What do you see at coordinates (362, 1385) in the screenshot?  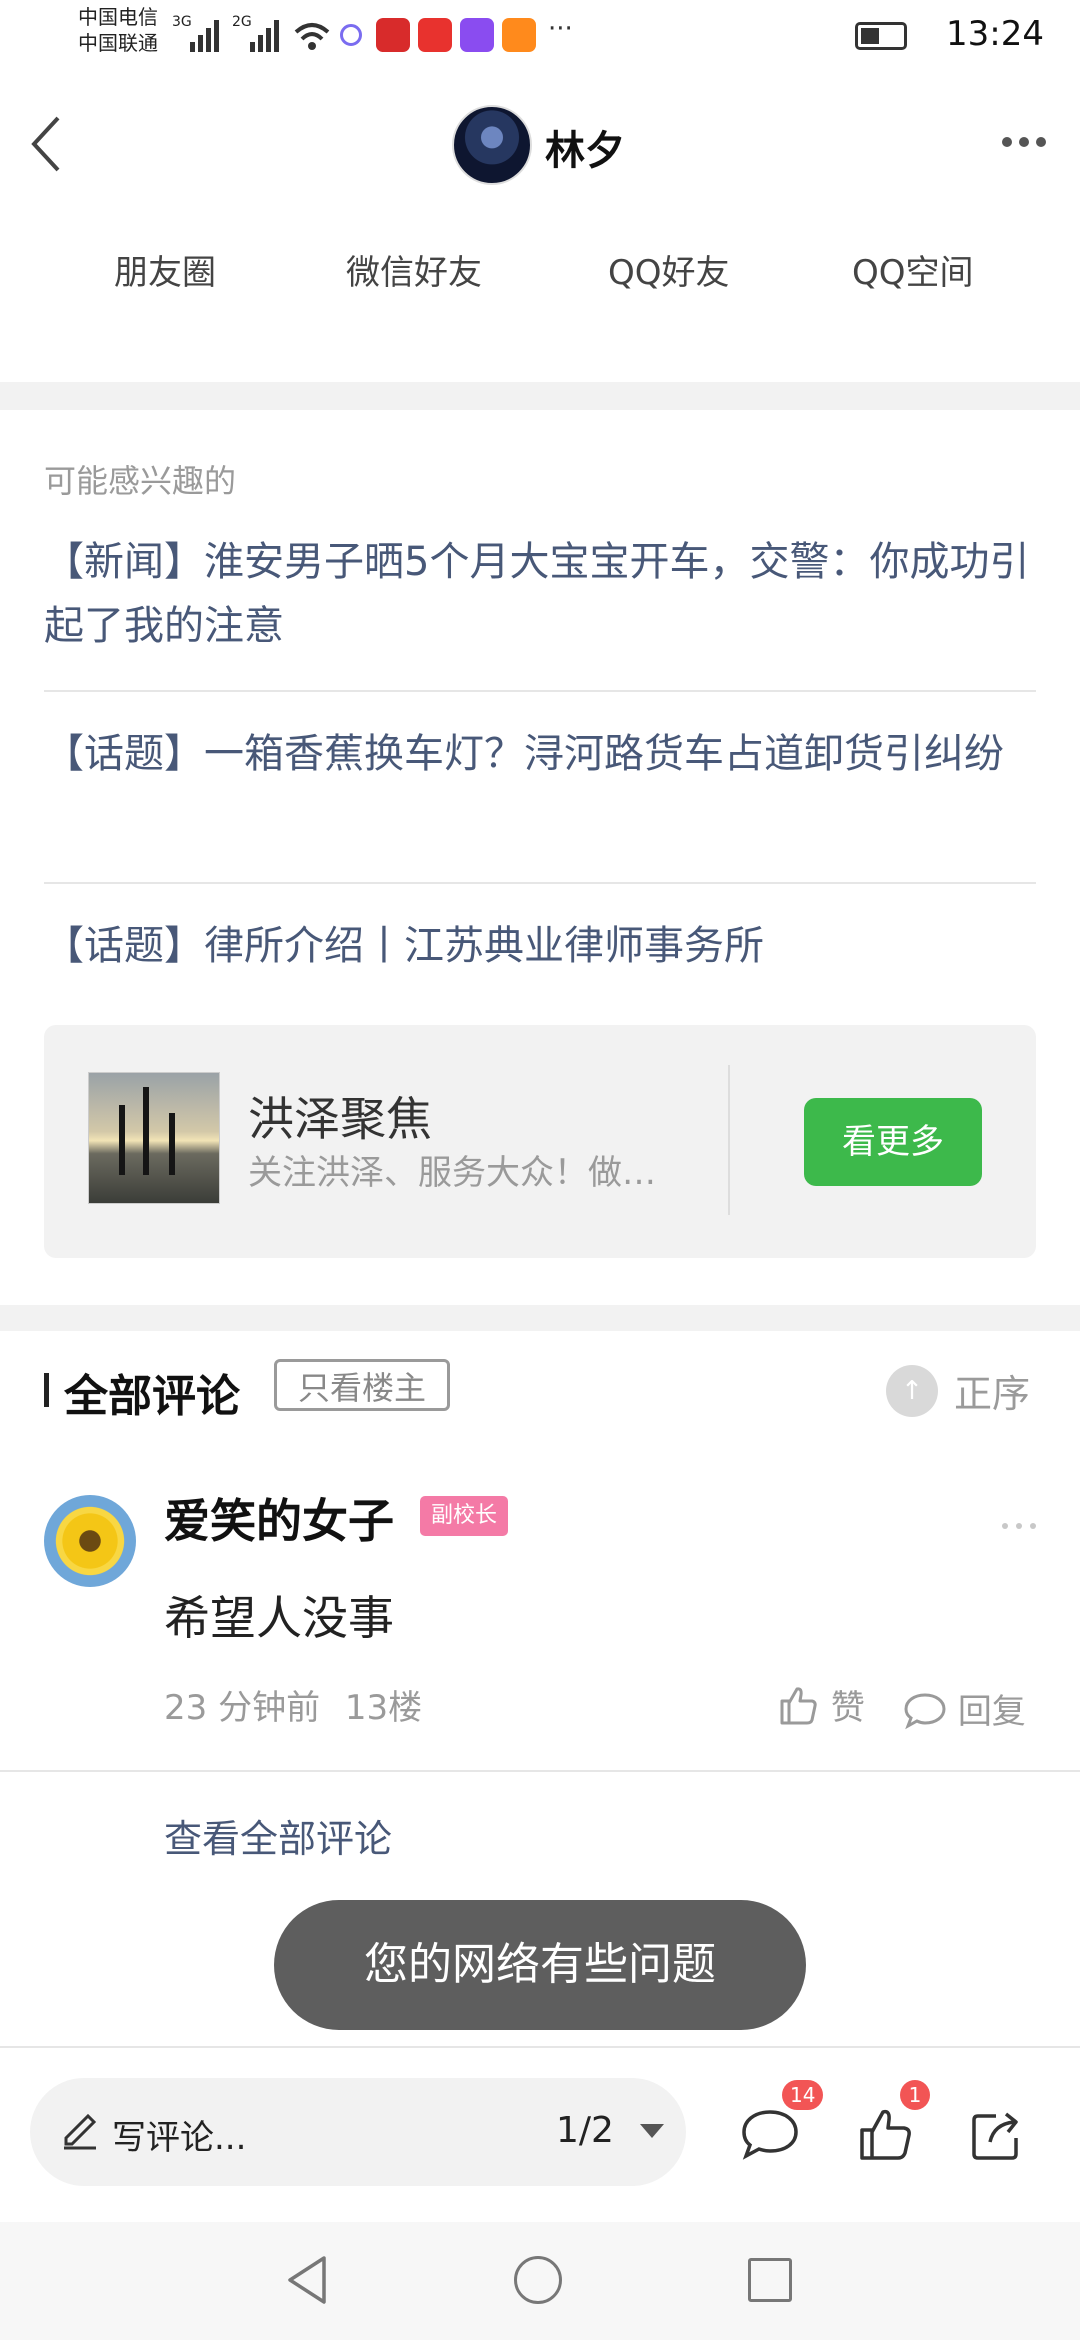 I see `author-only-filter: 只看楼主` at bounding box center [362, 1385].